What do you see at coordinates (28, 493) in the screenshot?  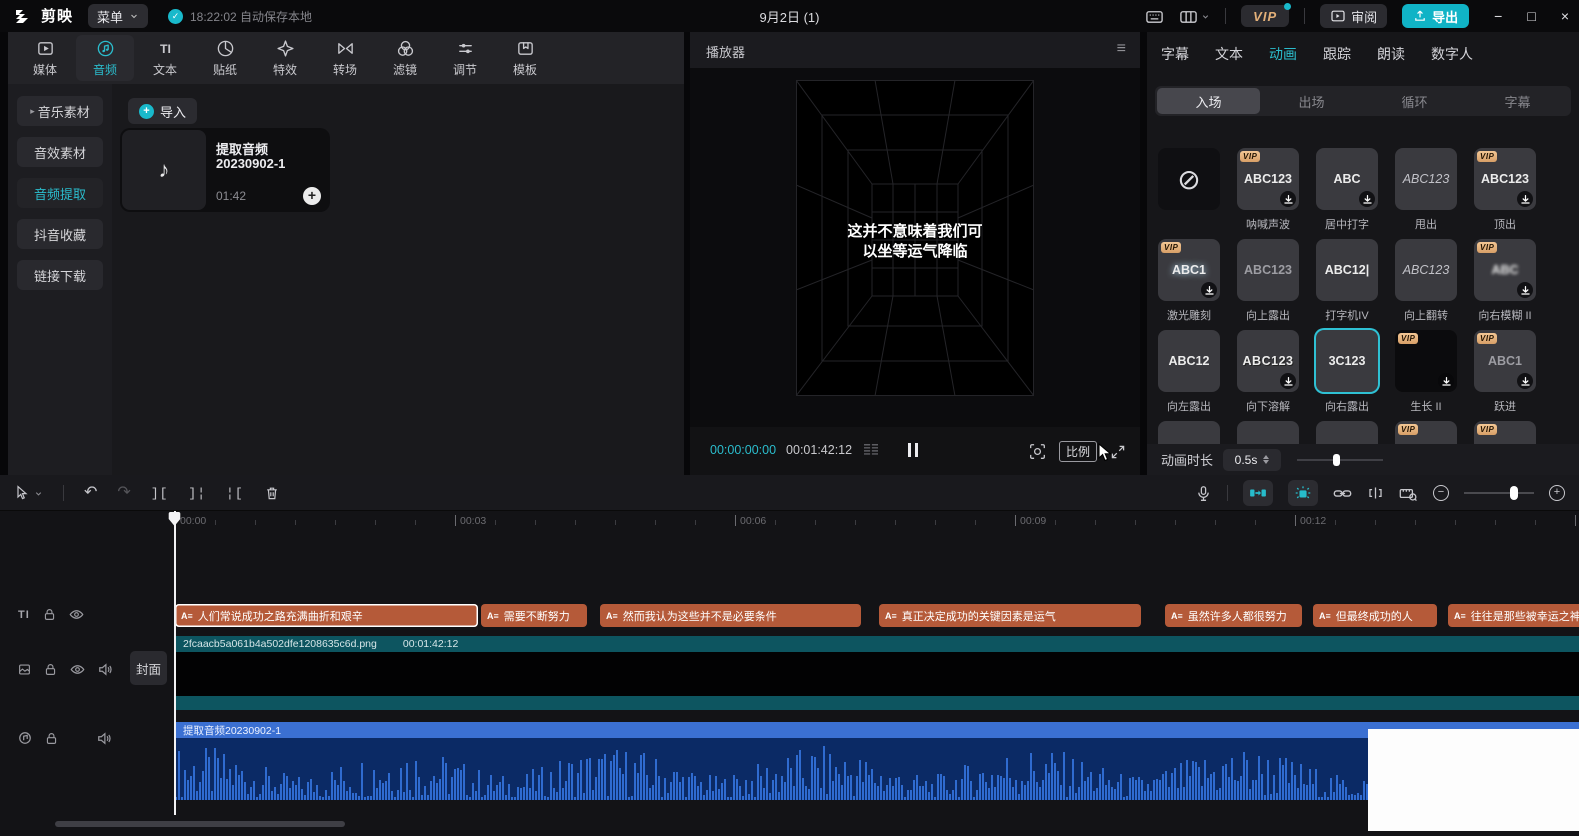 I see `select-tool` at bounding box center [28, 493].